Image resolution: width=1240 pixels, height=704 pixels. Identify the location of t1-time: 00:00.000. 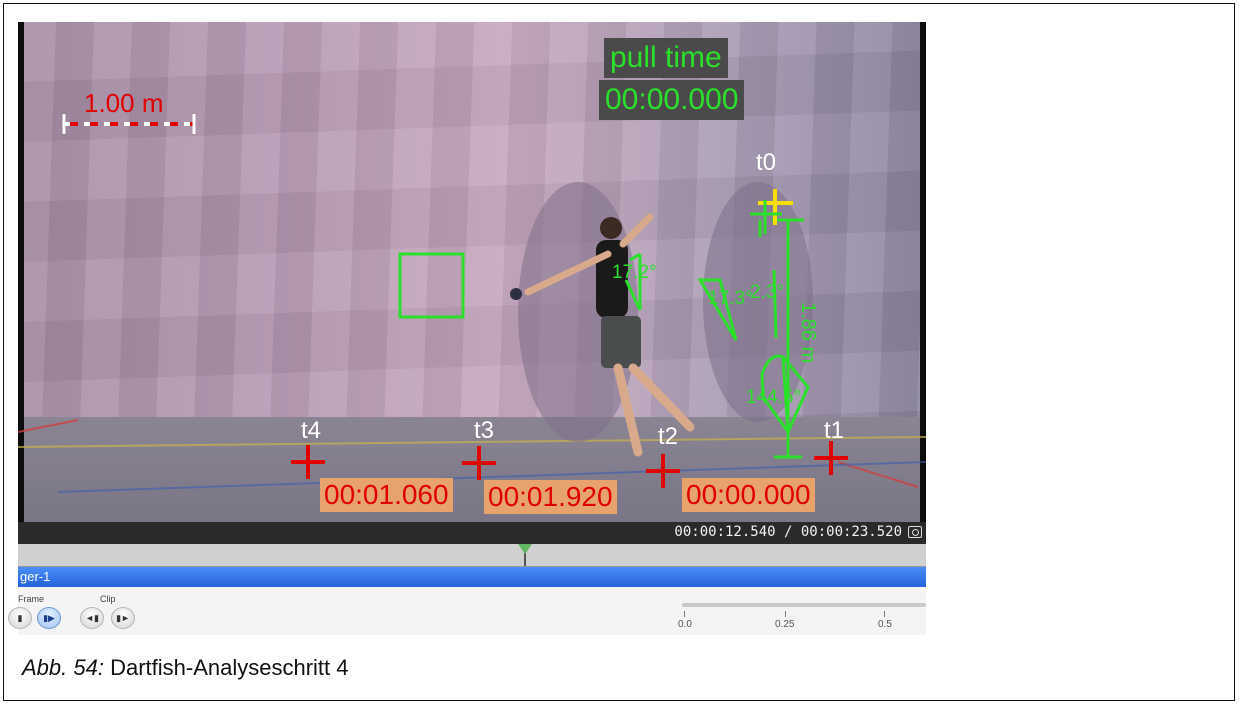
(748, 495).